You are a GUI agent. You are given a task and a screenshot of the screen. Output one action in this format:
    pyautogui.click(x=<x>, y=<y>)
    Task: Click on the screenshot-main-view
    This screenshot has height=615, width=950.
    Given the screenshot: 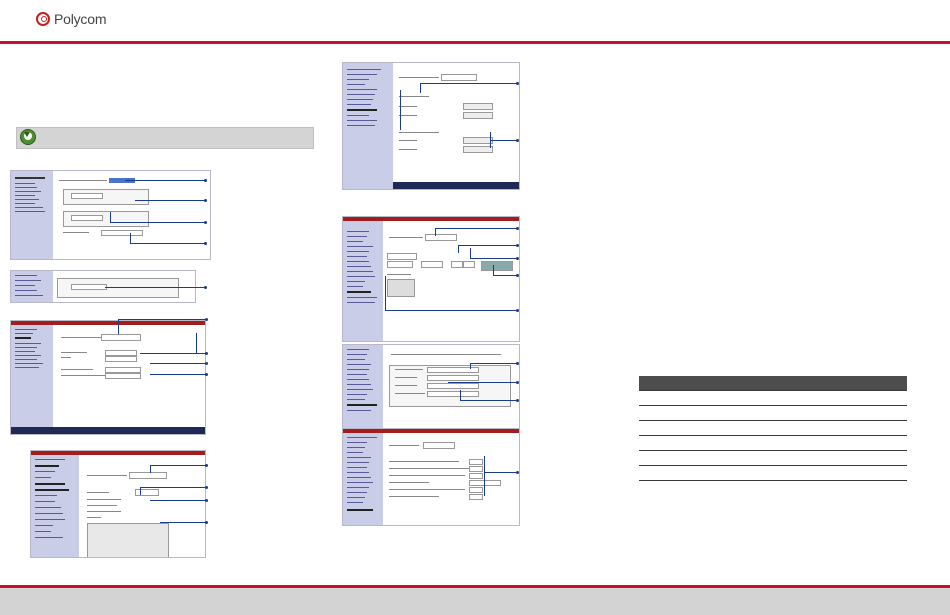 What is the action you would take?
    pyautogui.click(x=431, y=279)
    